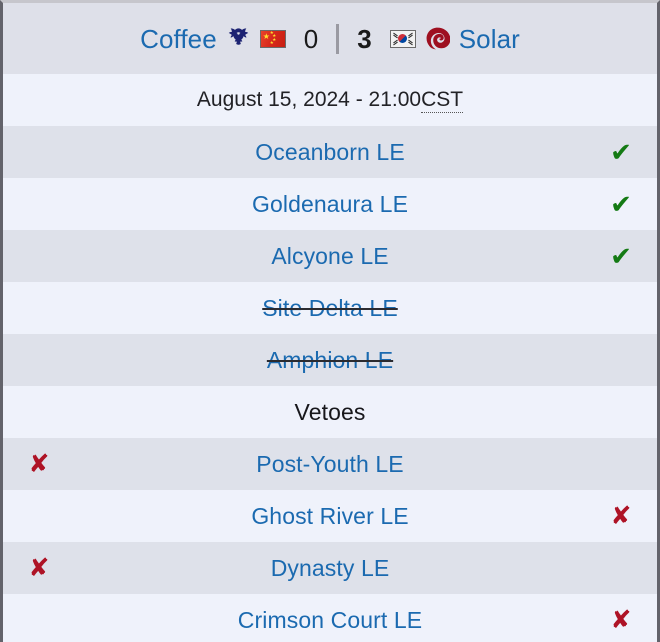  I want to click on vetoes-section-header: Vetoes, so click(330, 412).